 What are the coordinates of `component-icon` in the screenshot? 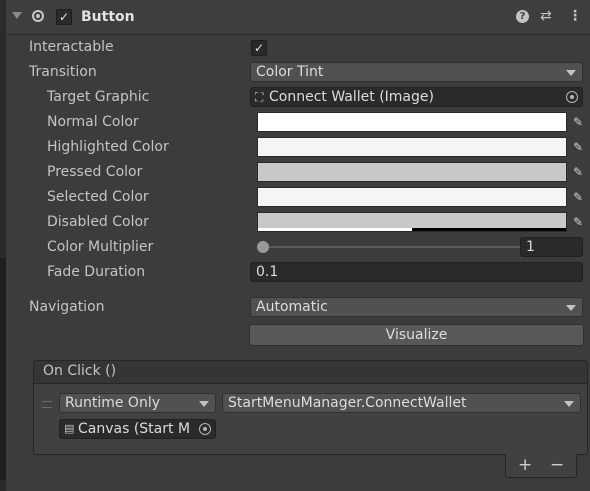 It's located at (38, 16).